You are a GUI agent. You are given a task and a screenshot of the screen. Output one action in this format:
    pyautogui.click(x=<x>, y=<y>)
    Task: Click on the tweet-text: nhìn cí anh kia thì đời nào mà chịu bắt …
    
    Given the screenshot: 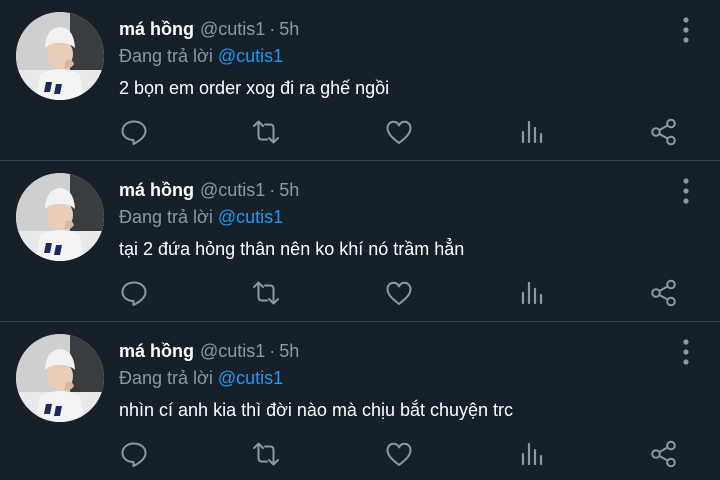 What is the action you would take?
    pyautogui.click(x=316, y=410)
    